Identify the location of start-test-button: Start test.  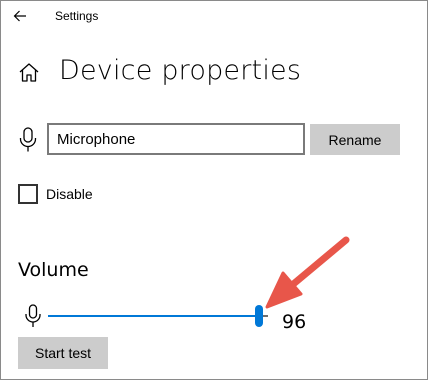
(63, 353).